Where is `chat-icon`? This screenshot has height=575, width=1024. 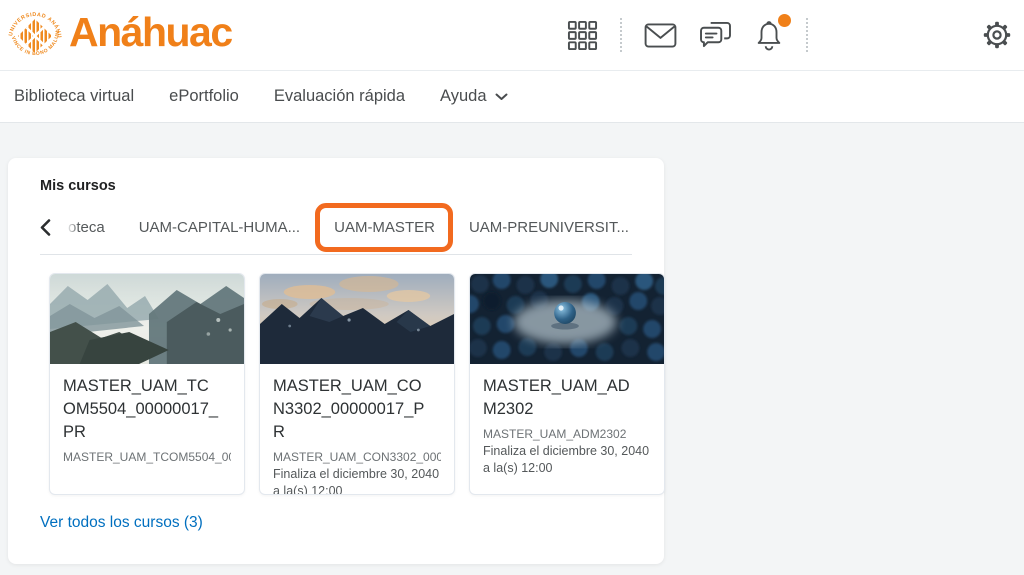 chat-icon is located at coordinates (715, 35).